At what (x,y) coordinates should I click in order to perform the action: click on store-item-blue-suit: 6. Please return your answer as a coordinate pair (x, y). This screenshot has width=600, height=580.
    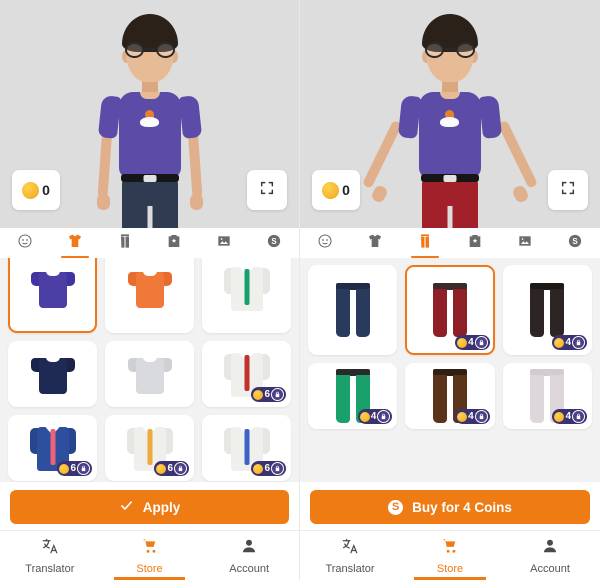
    Looking at the image, I should click on (52, 448).